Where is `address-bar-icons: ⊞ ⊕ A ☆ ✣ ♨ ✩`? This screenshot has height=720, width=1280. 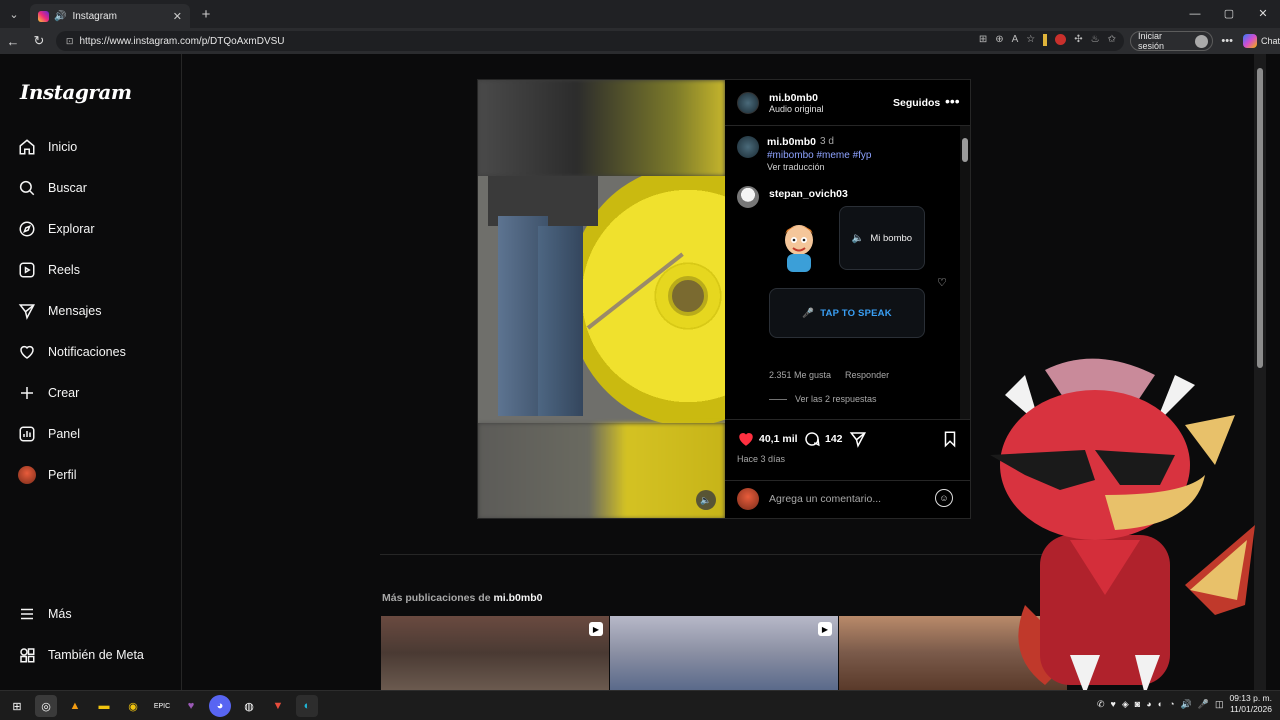 address-bar-icons: ⊞ ⊕ A ☆ ✣ ♨ ✩ is located at coordinates (1047, 40).